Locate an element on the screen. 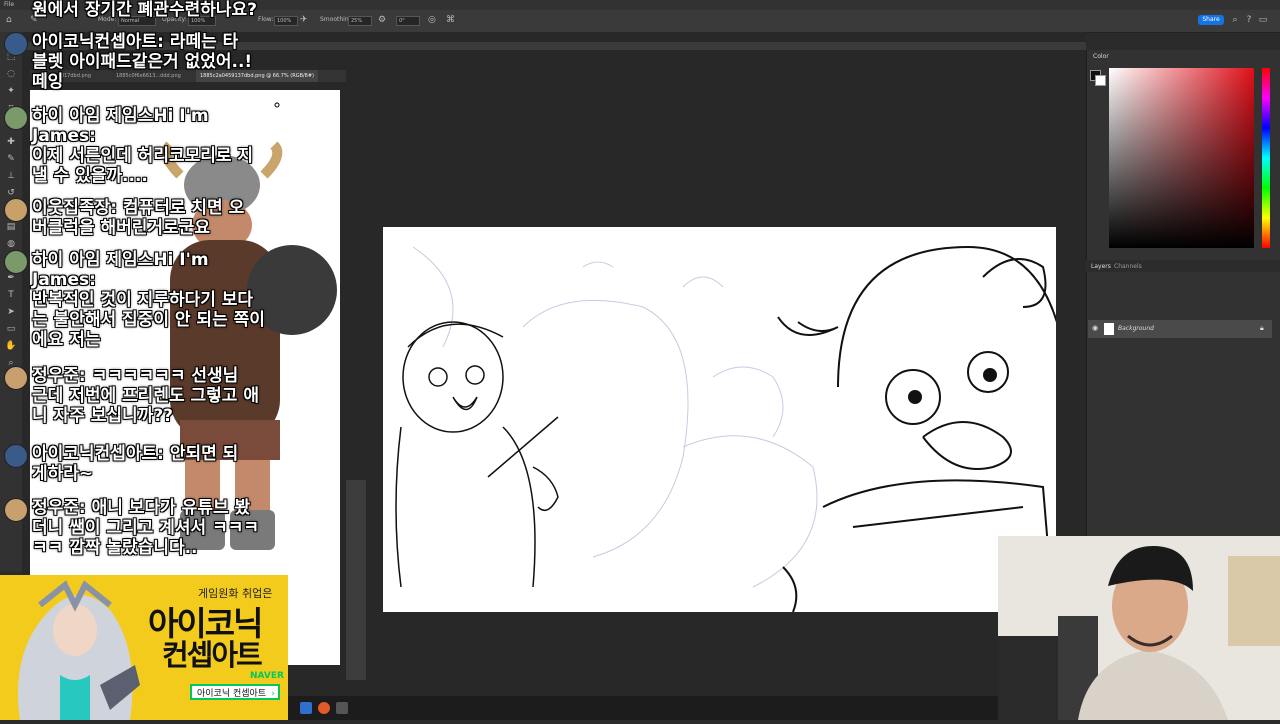 Image resolution: width=1280 pixels, height=724 pixels. lock-icon: 🔒︎ is located at coordinates (1262, 328).